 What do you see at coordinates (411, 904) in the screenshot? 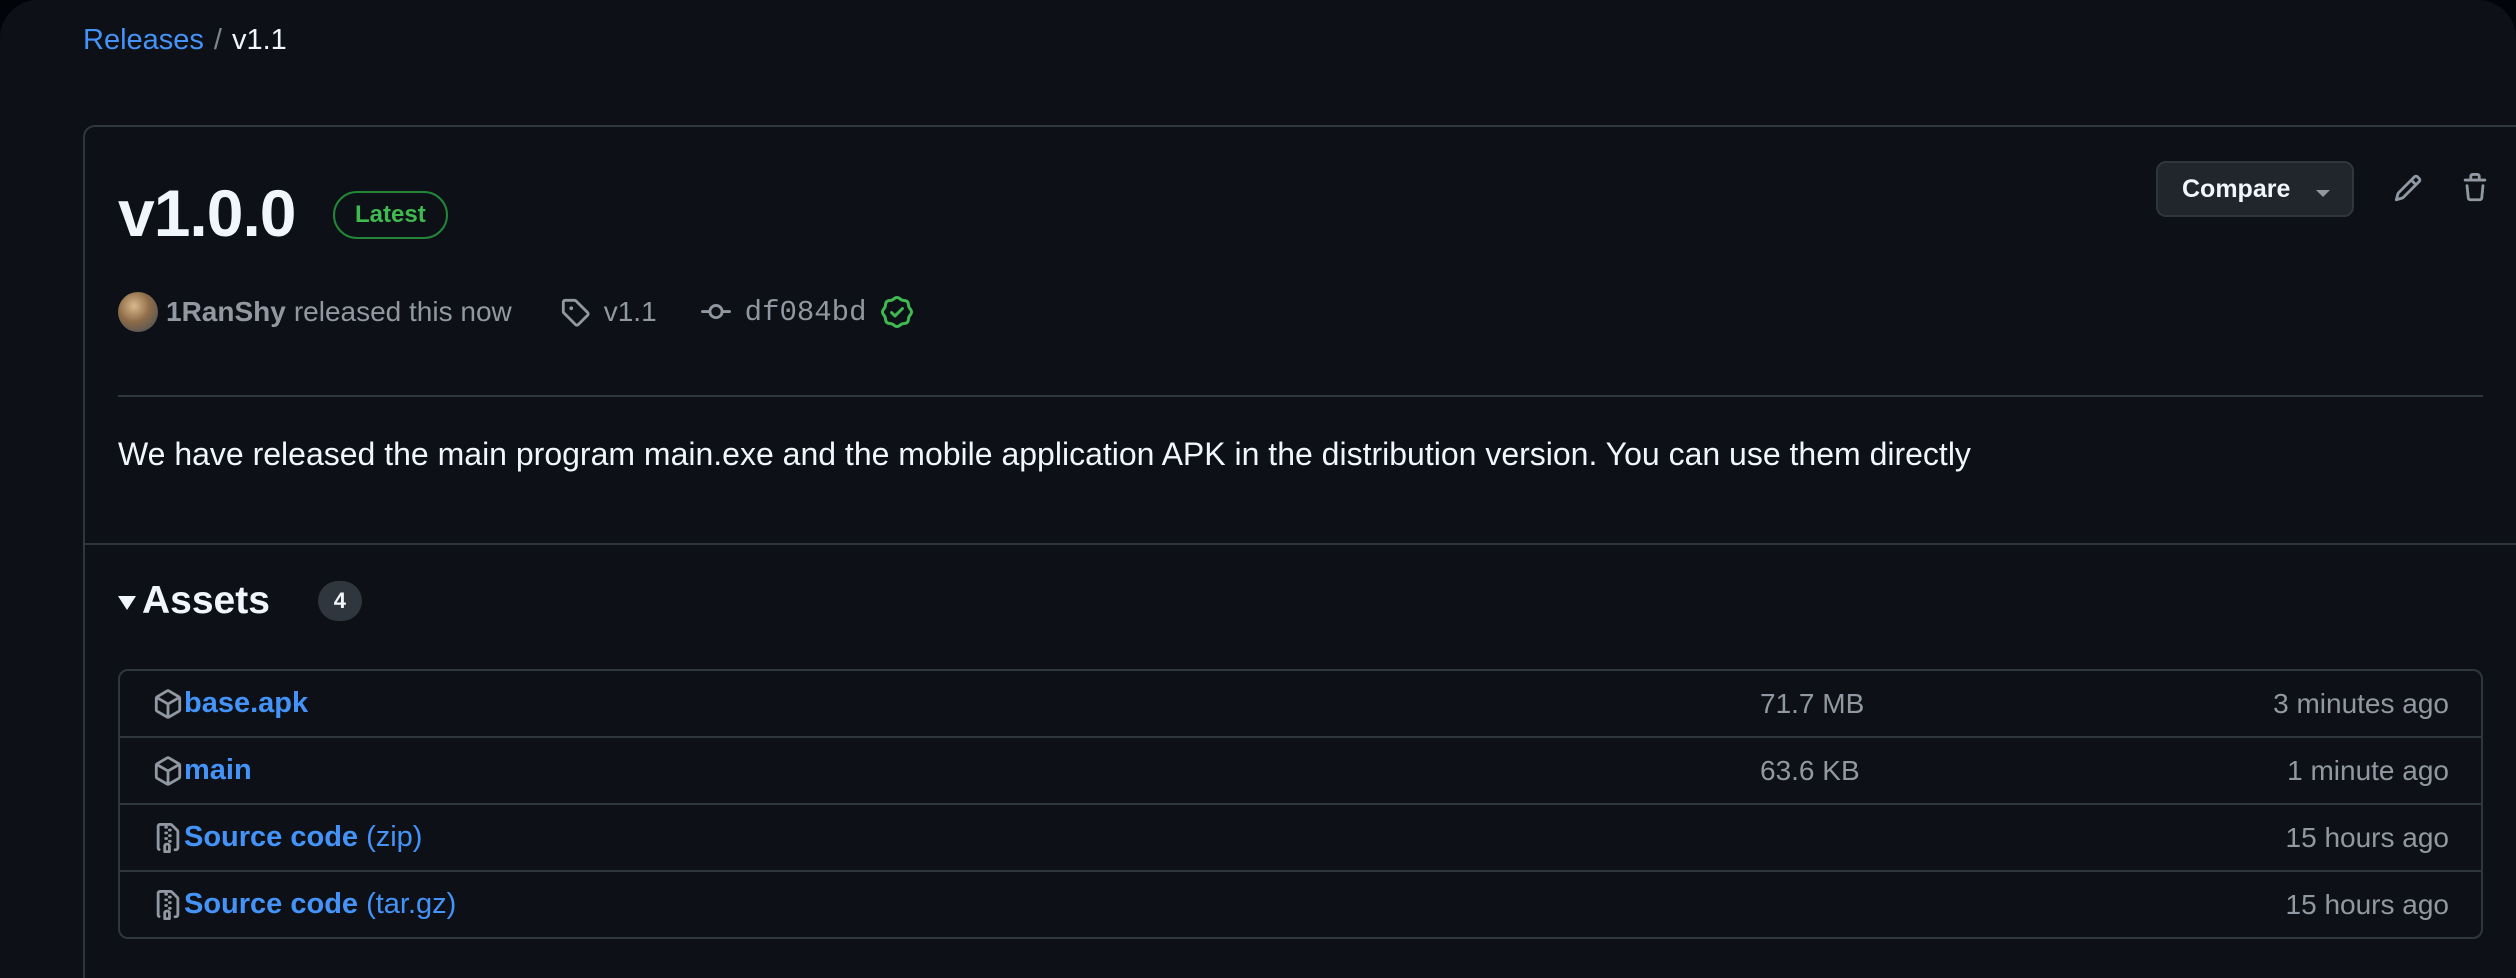
I see `asset-format: (tar.gz)` at bounding box center [411, 904].